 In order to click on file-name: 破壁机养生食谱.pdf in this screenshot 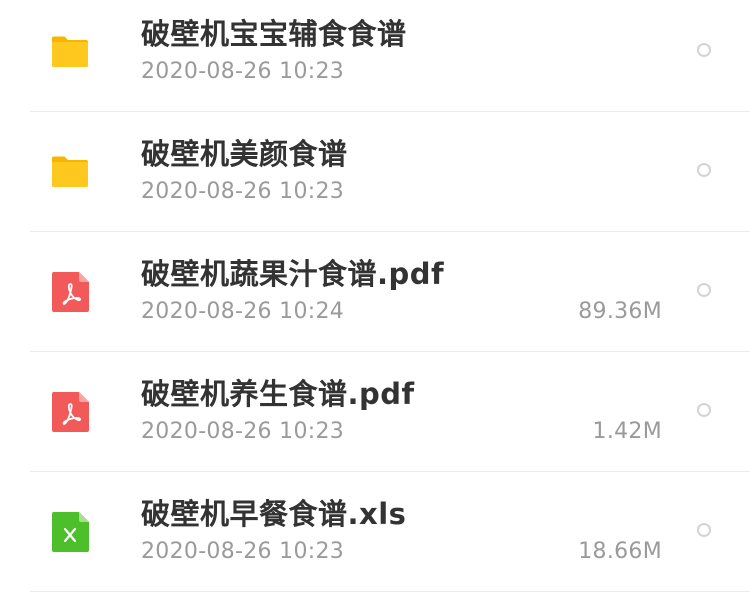, I will do `click(278, 394)`.